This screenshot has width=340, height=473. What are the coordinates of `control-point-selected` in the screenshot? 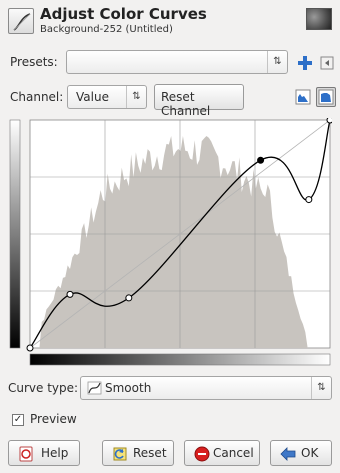 It's located at (261, 160).